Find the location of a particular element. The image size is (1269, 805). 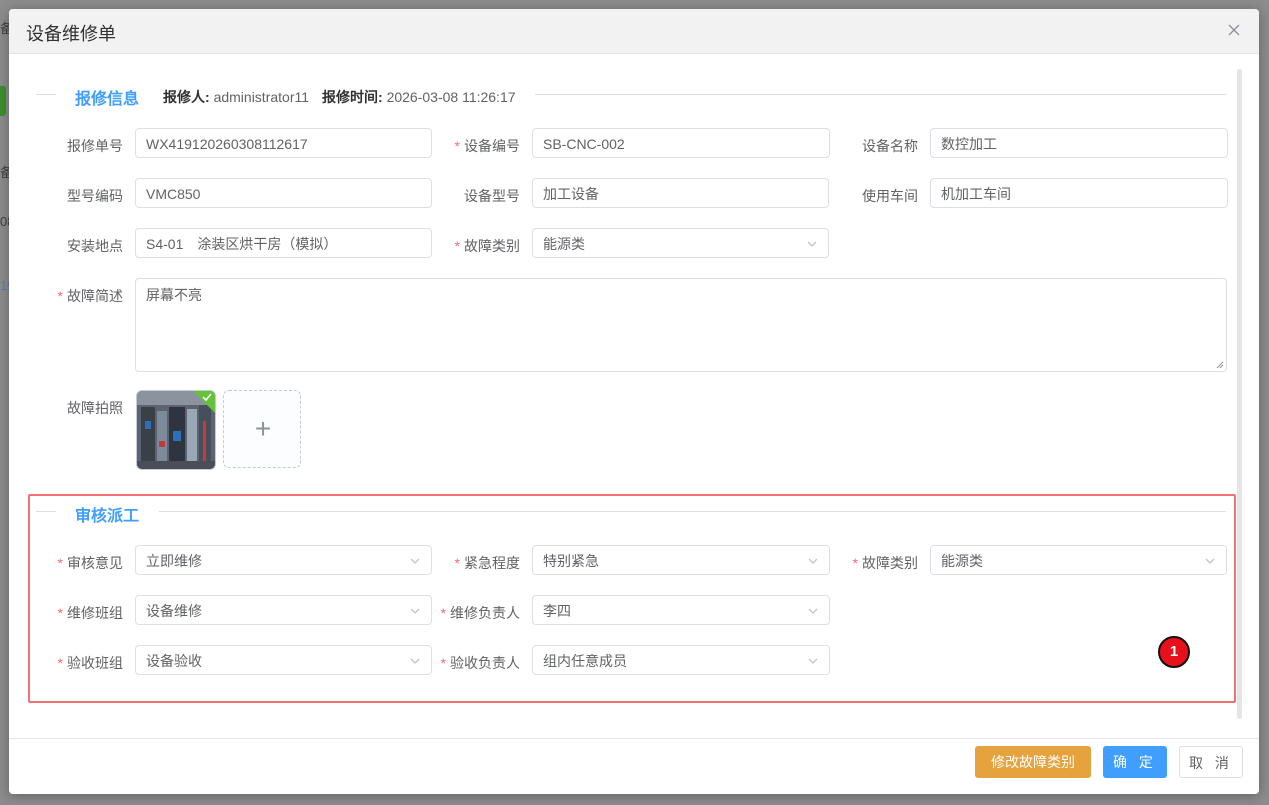

fault-desc-textarea: 屏幕不亮 is located at coordinates (681, 325).